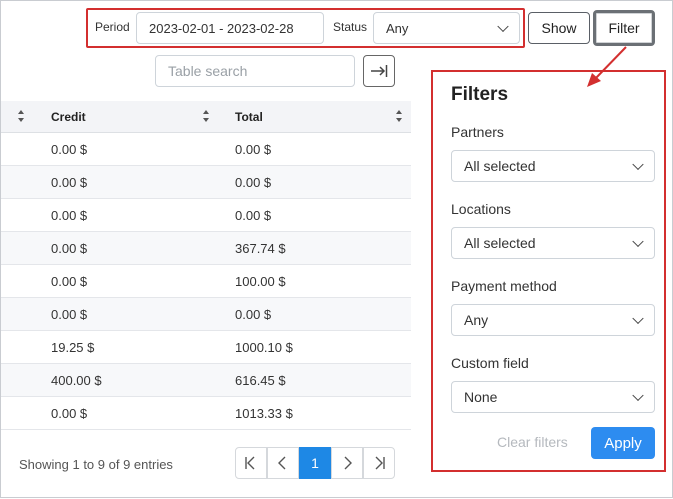 This screenshot has width=673, height=499. What do you see at coordinates (623, 443) in the screenshot?
I see `apply-button: Apply` at bounding box center [623, 443].